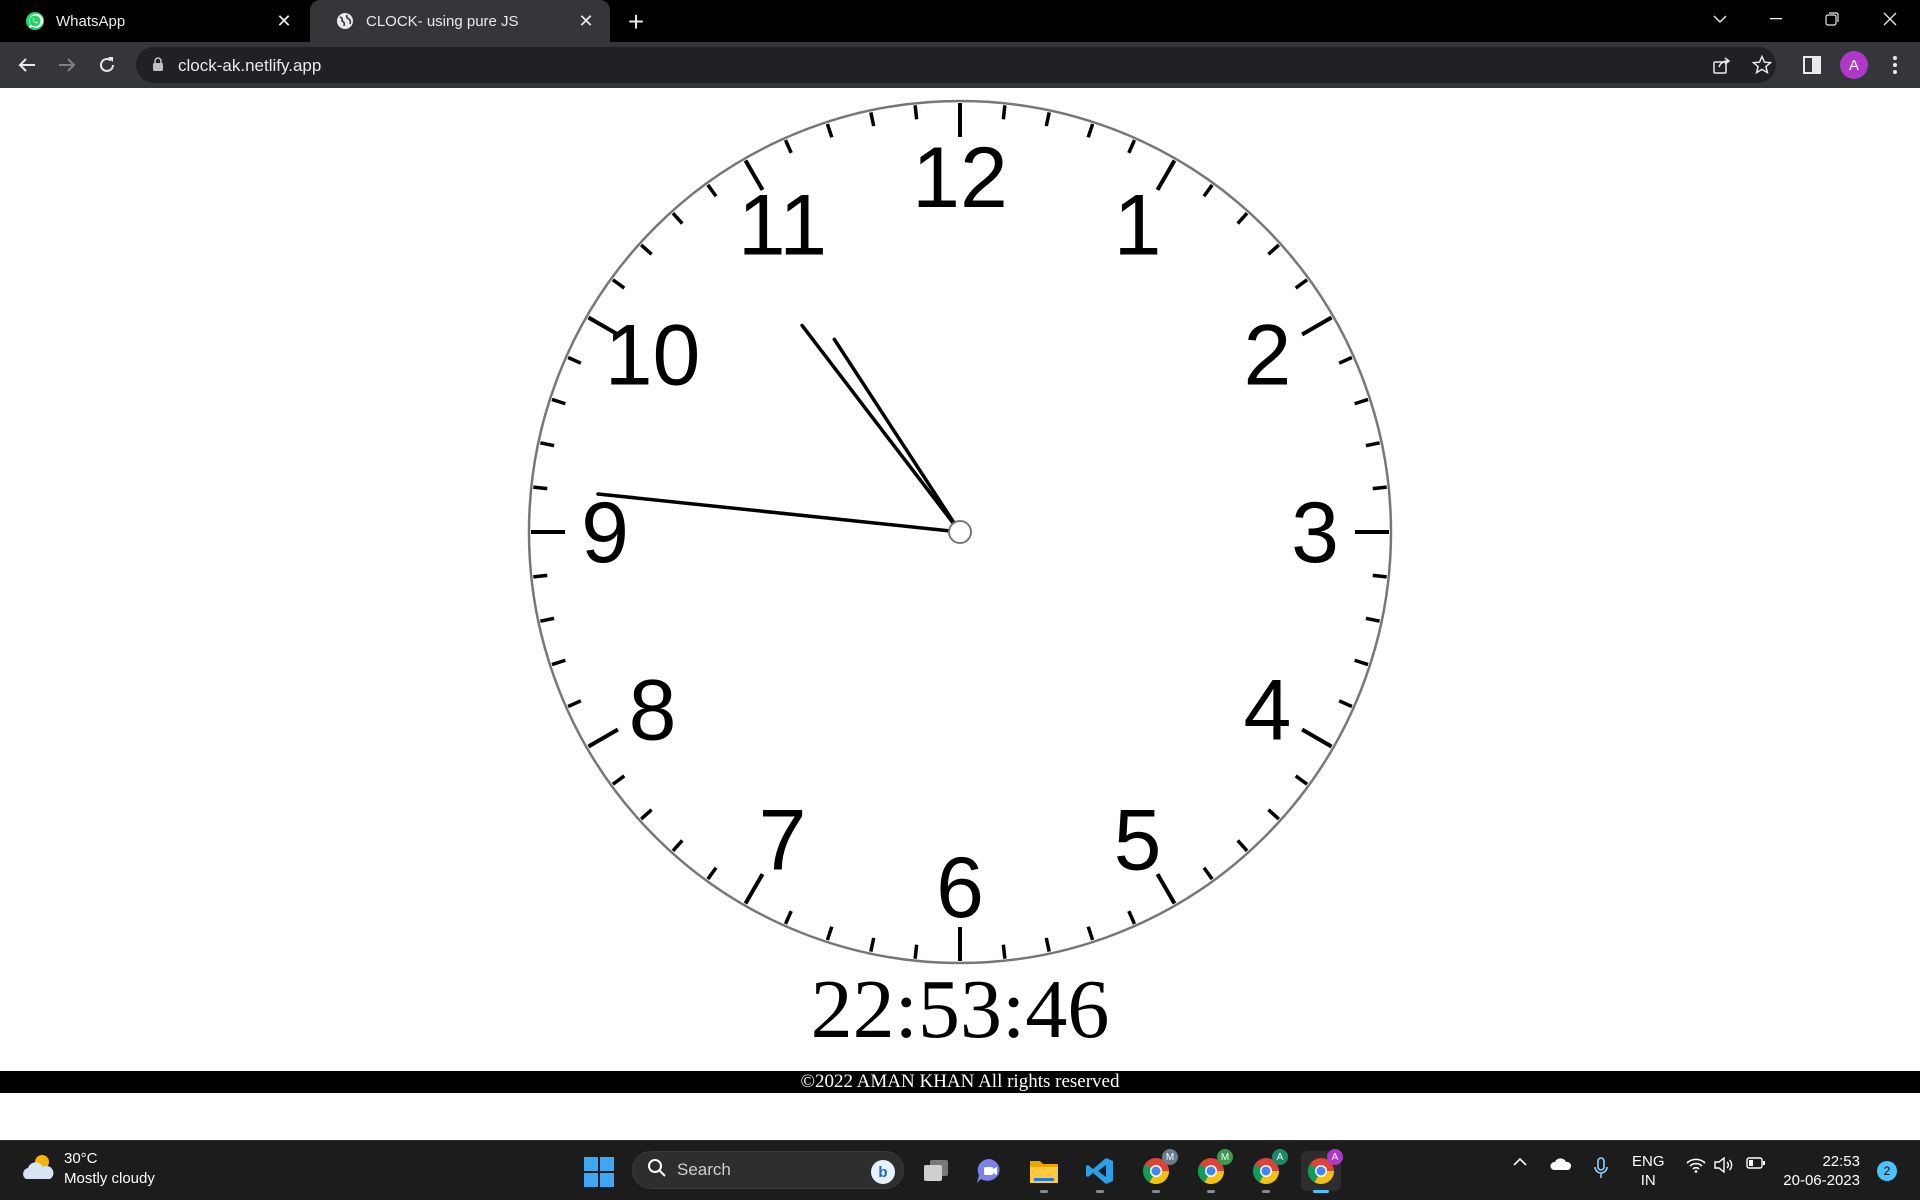 The image size is (1920, 1200). I want to click on url-text: clock-ak.netlify.app, so click(249, 66).